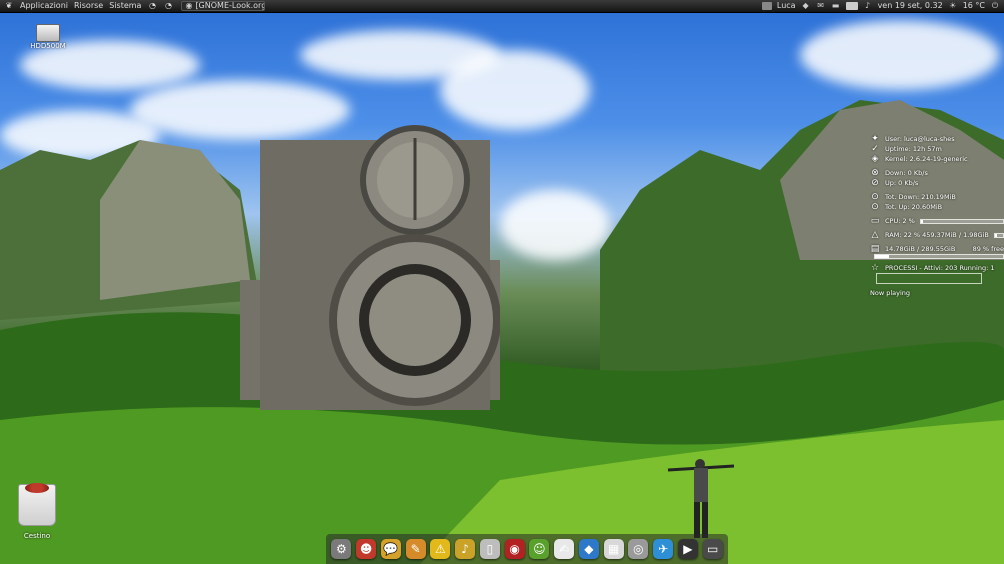 This screenshot has width=1004, height=564. I want to click on cpu-bar, so click(961, 221).